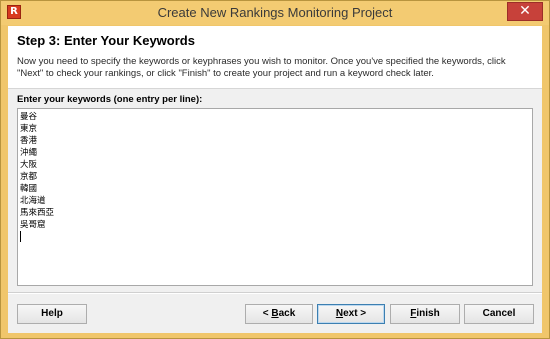 The height and width of the screenshot is (339, 550). What do you see at coordinates (525, 11) in the screenshot?
I see `close-button: ✕` at bounding box center [525, 11].